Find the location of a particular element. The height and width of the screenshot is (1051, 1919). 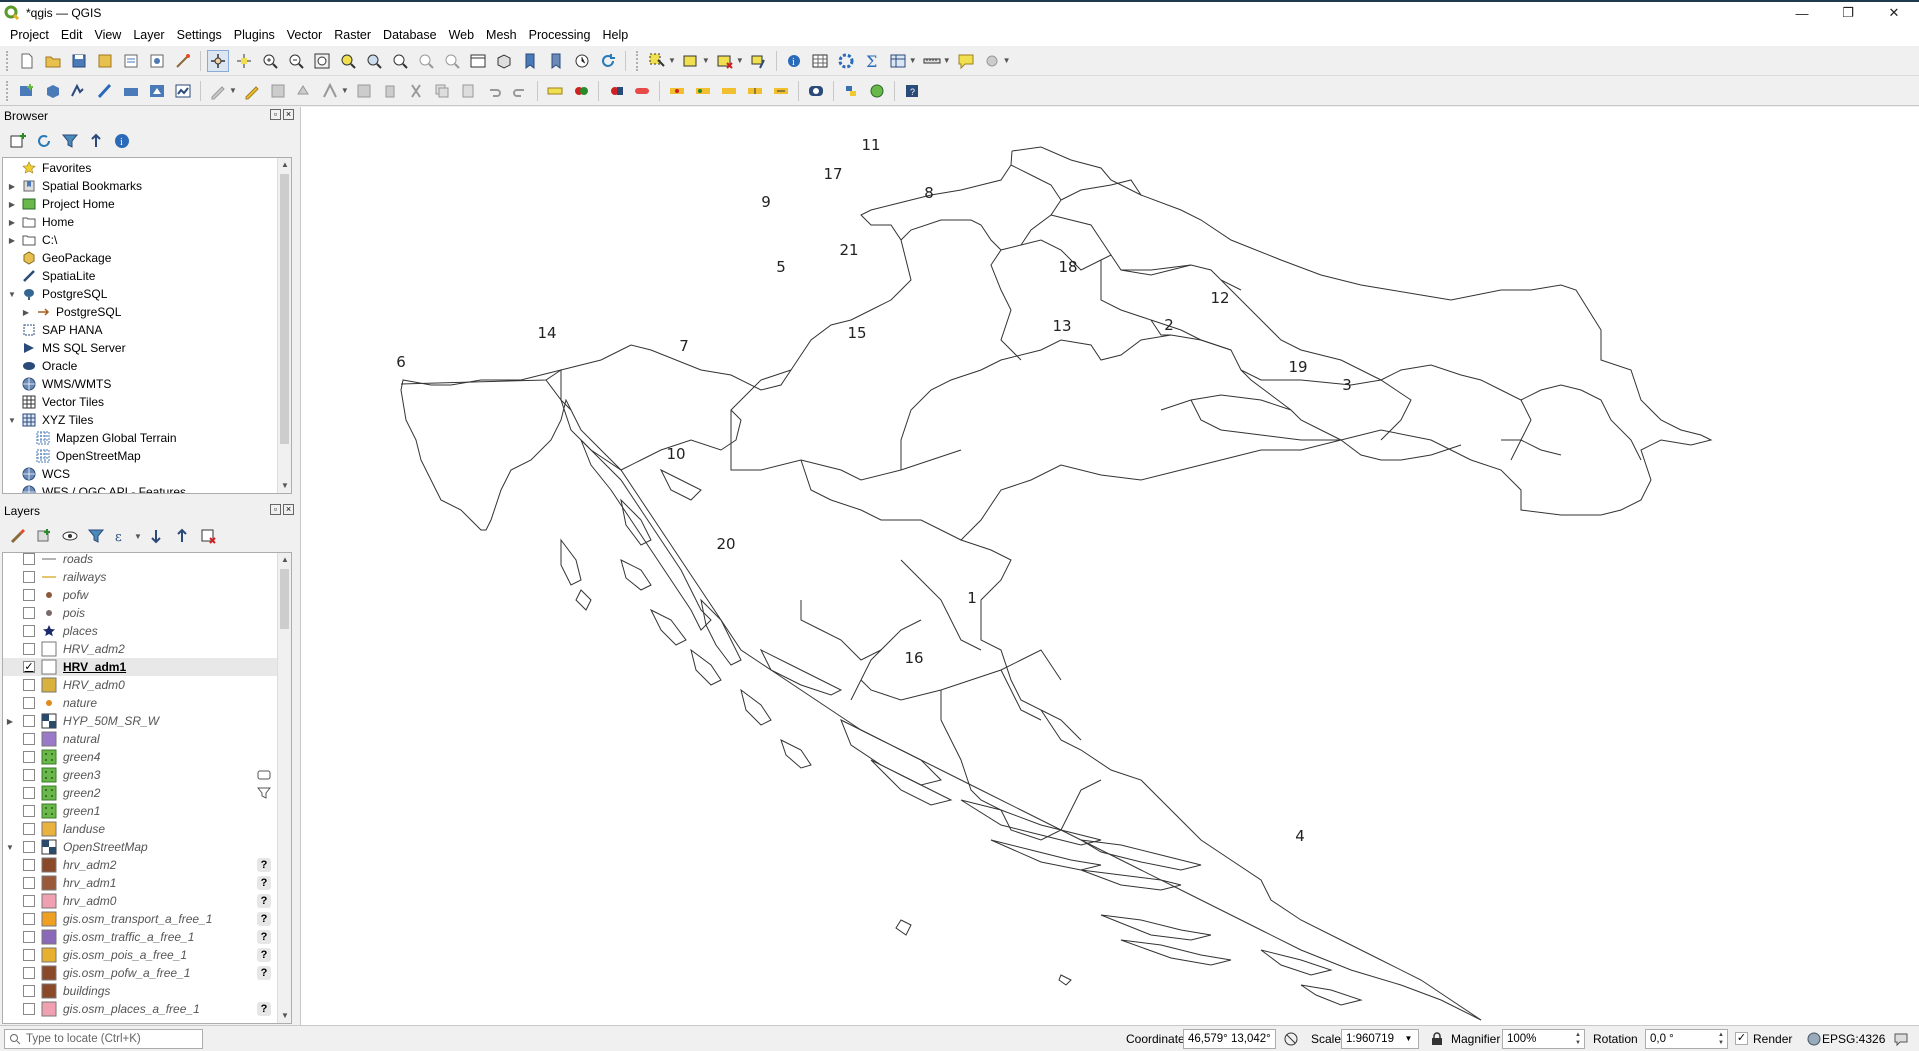

filter-browser-icon is located at coordinates (70, 141).